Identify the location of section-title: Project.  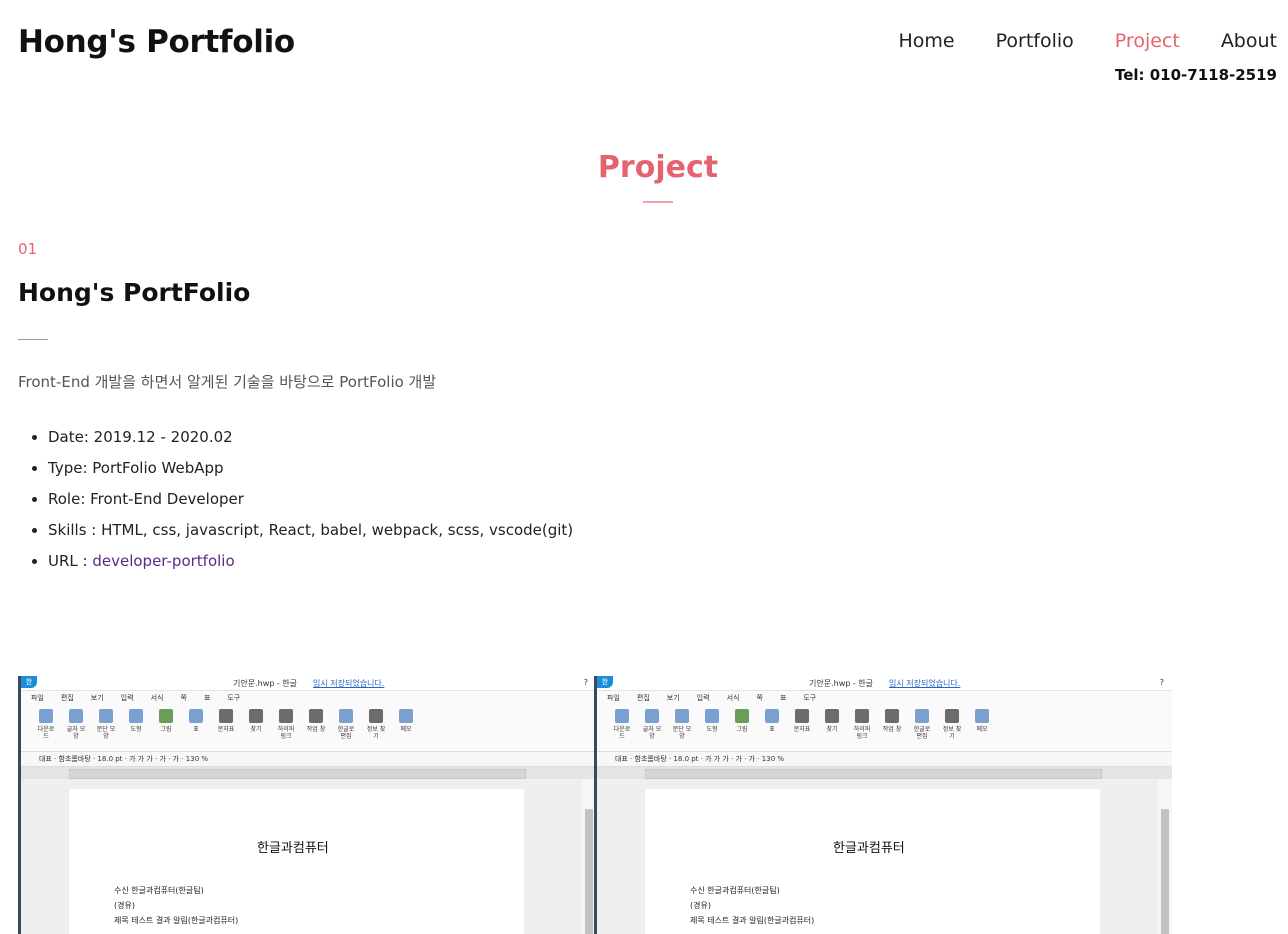
(658, 167).